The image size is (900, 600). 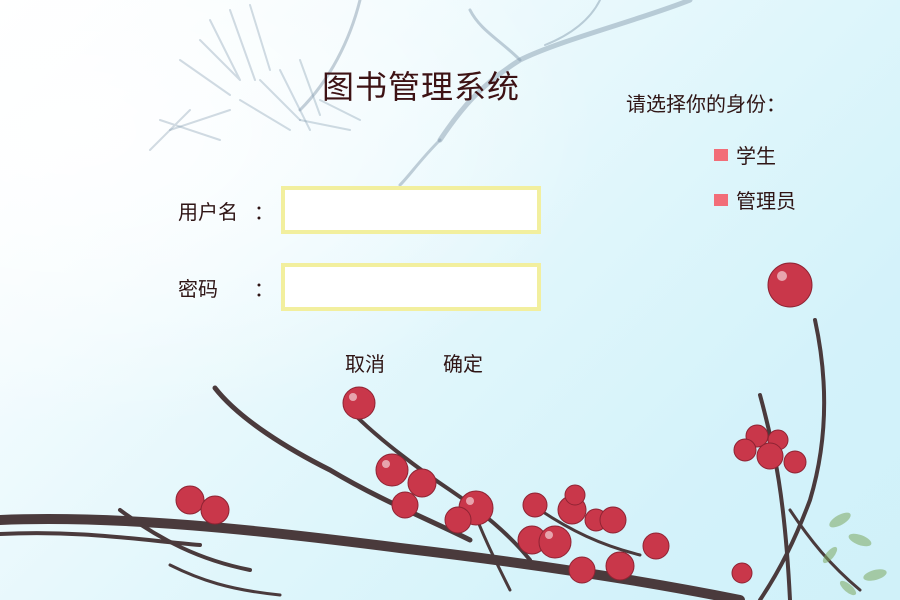 What do you see at coordinates (411, 287) in the screenshot?
I see `password-input` at bounding box center [411, 287].